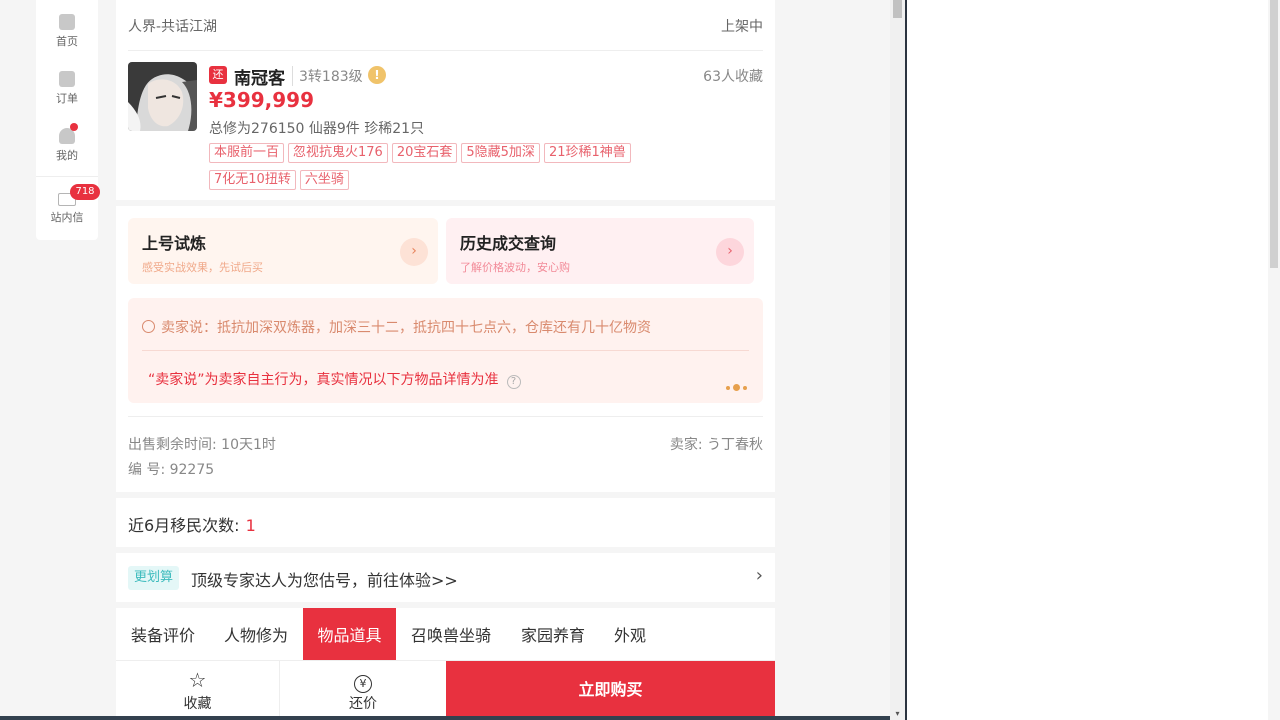 The width and height of the screenshot is (1280, 720). I want to click on avatar-image-icon, so click(162, 96).